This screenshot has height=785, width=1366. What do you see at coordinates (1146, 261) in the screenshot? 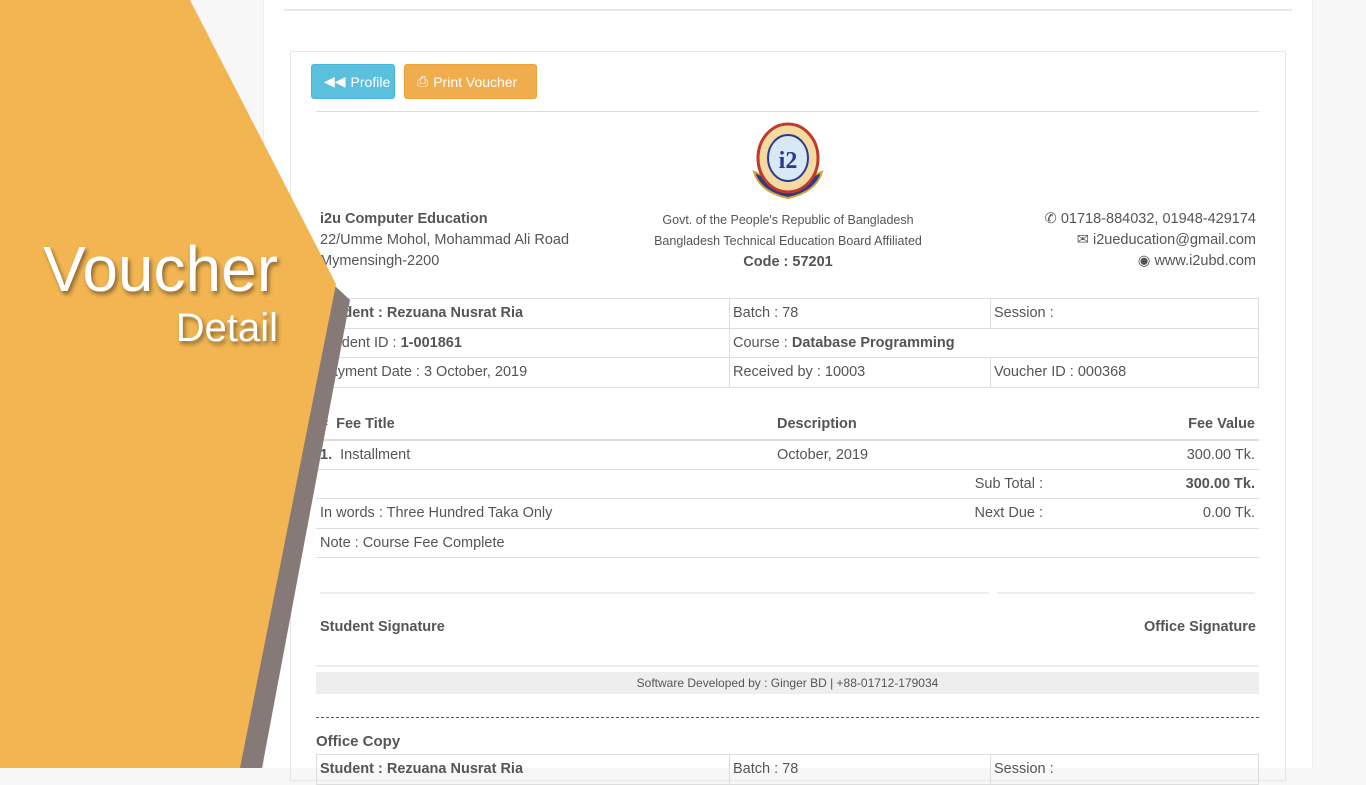
I see `globe-icon: ◉` at bounding box center [1146, 261].